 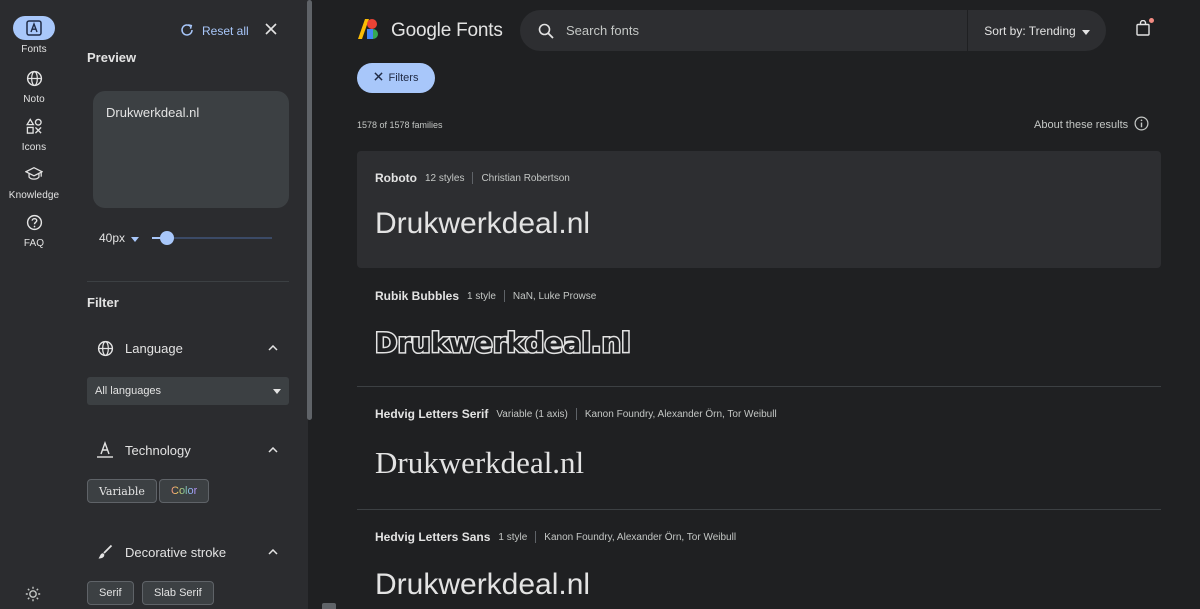 I want to click on color-chip: Color, so click(x=184, y=491).